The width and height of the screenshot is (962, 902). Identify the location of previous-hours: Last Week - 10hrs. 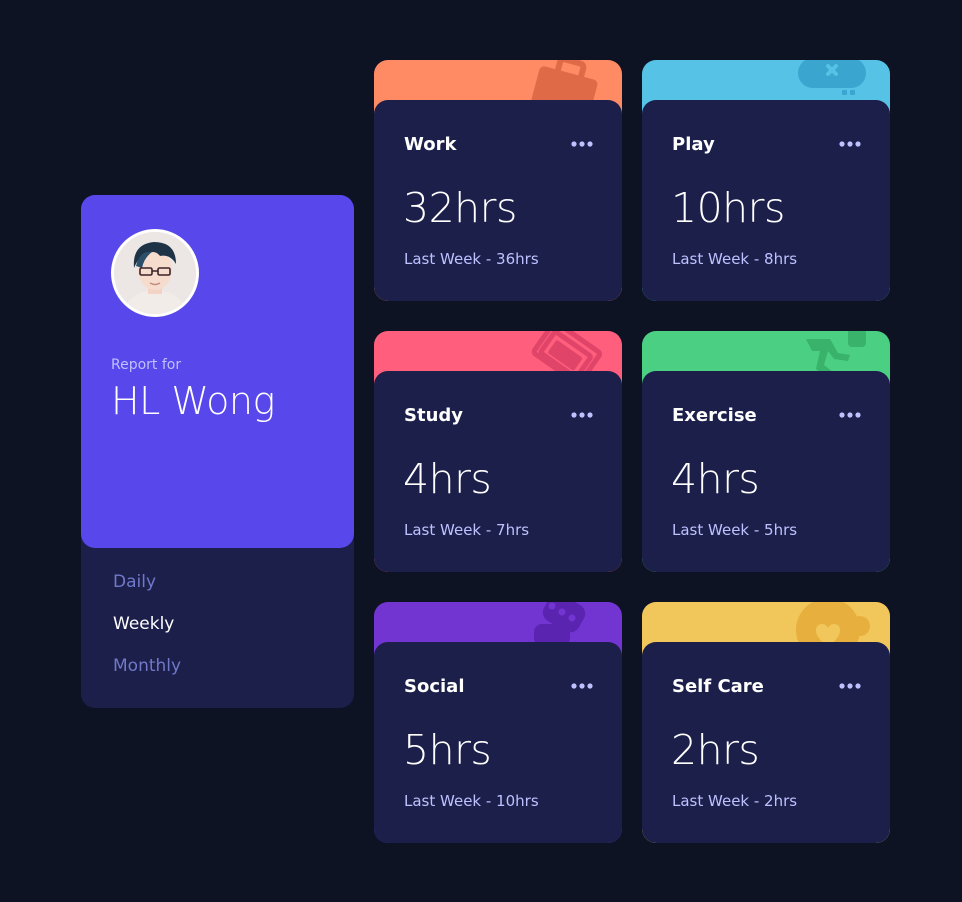
(471, 801).